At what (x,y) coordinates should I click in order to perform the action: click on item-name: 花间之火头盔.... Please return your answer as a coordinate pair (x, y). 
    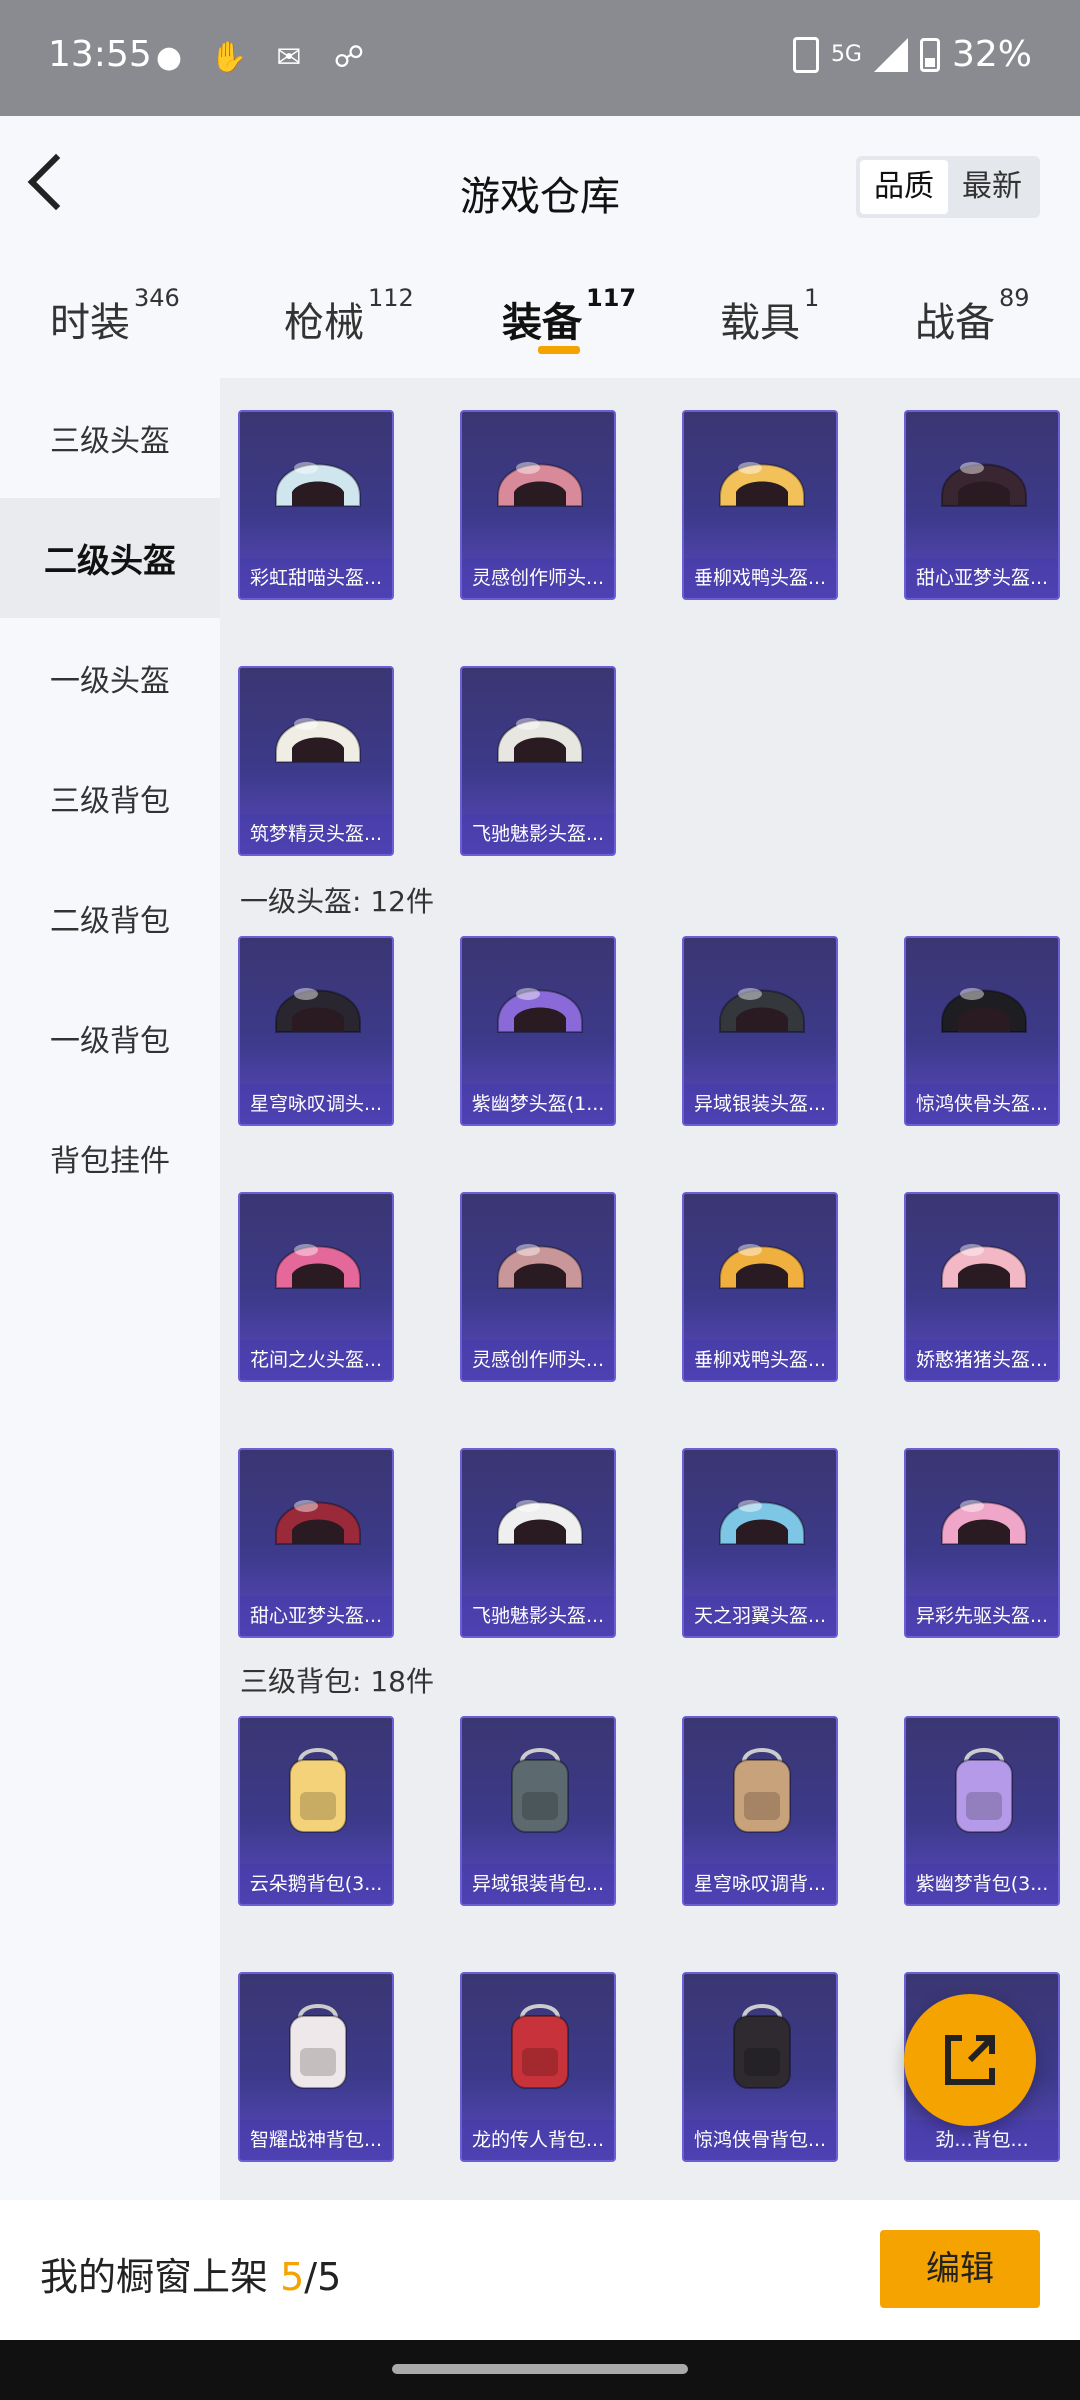
    Looking at the image, I should click on (316, 1360).